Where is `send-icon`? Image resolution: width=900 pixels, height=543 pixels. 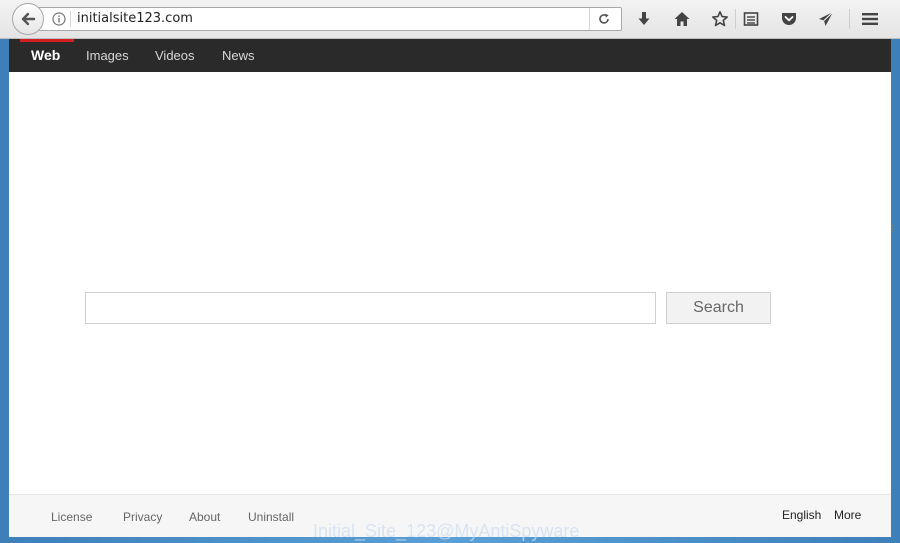 send-icon is located at coordinates (826, 19).